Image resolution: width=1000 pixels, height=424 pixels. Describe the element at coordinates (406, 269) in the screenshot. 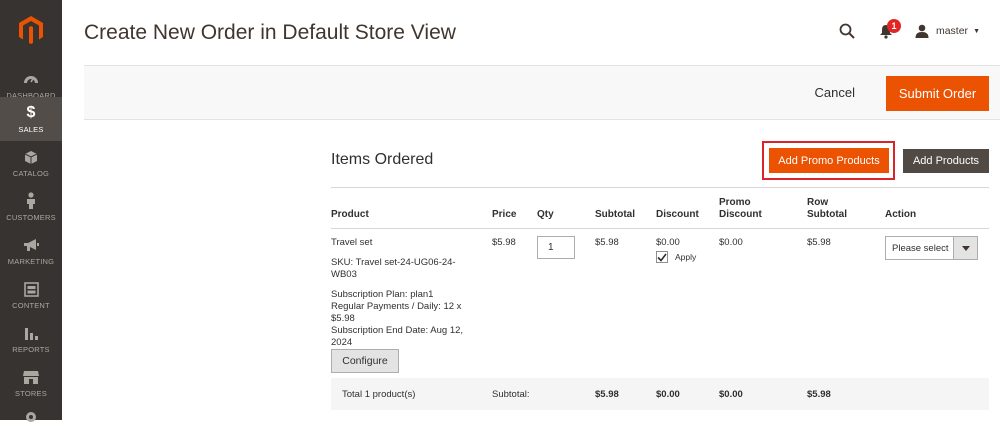

I see `product-sku: SKU: Travel set-24-UG06-24- WB03` at that location.